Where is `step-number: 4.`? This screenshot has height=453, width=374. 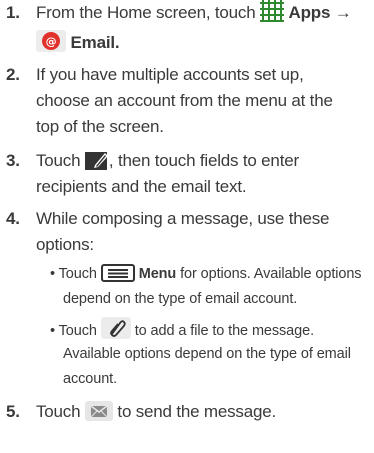
step-number: 4. is located at coordinates (13, 218).